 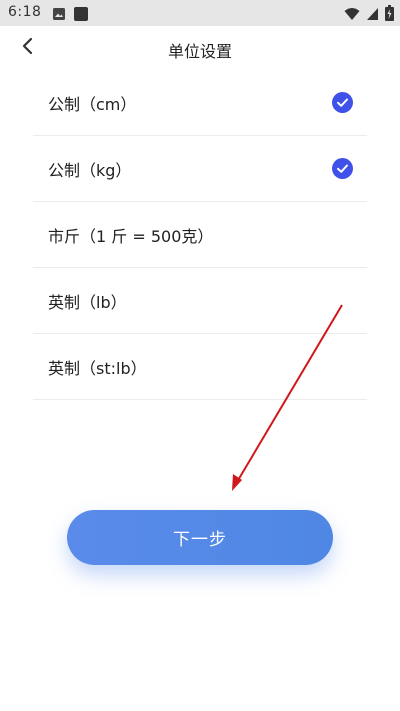 I want to click on option-metric-kg: 公制（kg）, so click(x=200, y=169).